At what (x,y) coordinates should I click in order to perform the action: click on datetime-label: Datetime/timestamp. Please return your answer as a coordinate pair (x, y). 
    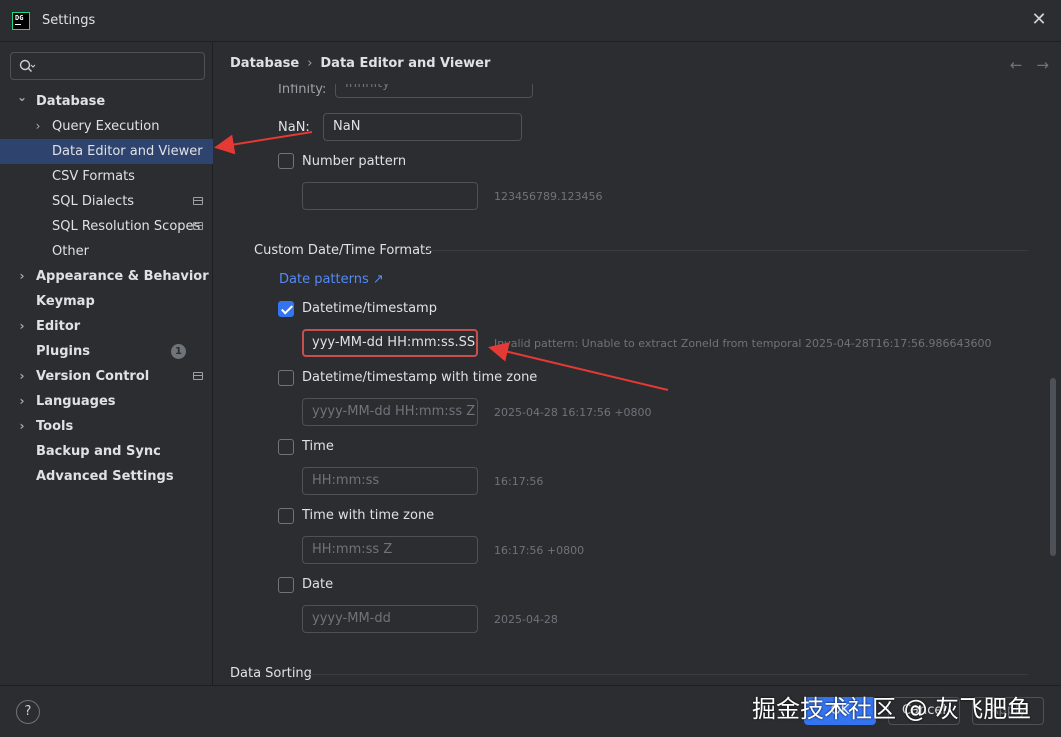
    Looking at the image, I should click on (369, 308).